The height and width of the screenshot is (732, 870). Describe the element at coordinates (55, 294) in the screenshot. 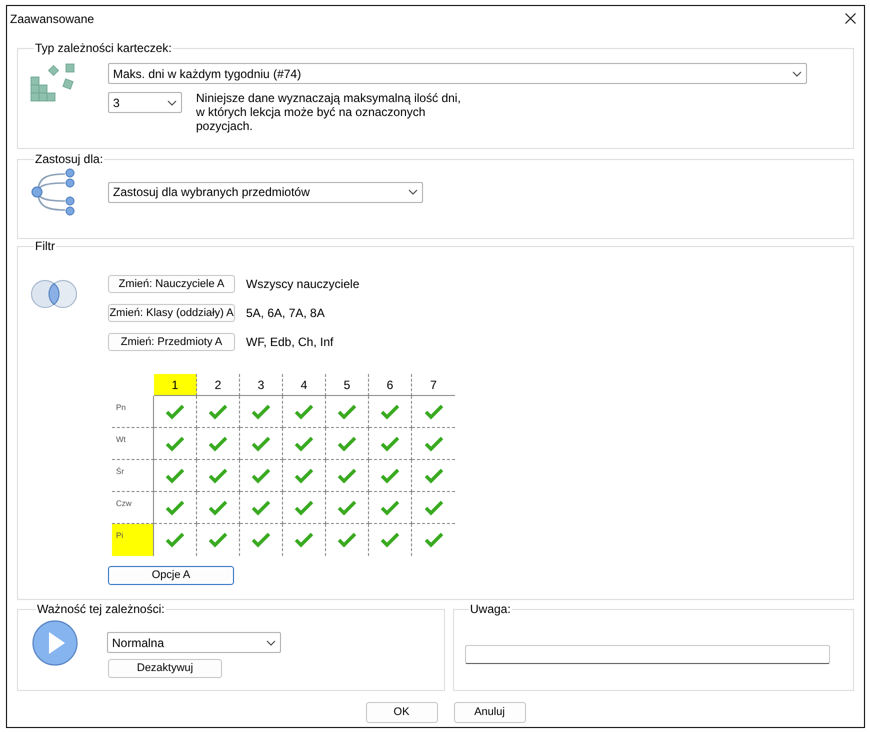

I see `venn-icon` at that location.